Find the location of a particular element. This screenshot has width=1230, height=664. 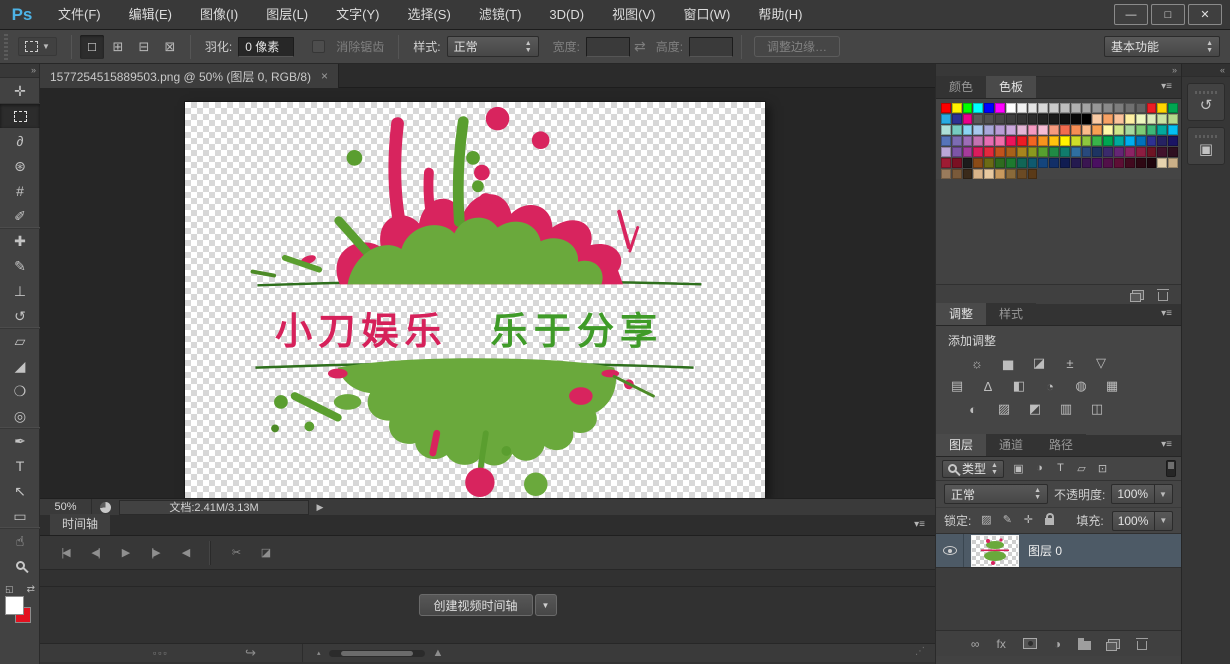

new-layer-icon is located at coordinates (1113, 644).